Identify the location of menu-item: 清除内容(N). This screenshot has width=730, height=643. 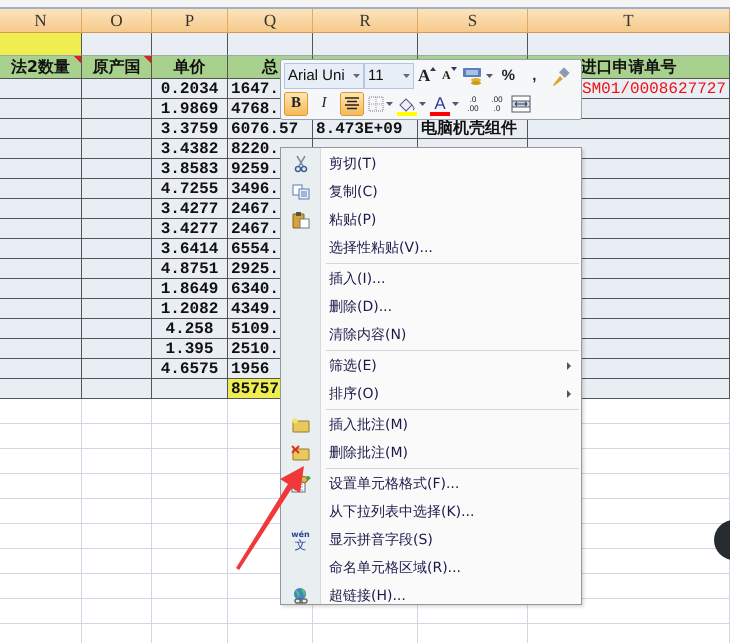
(455, 335).